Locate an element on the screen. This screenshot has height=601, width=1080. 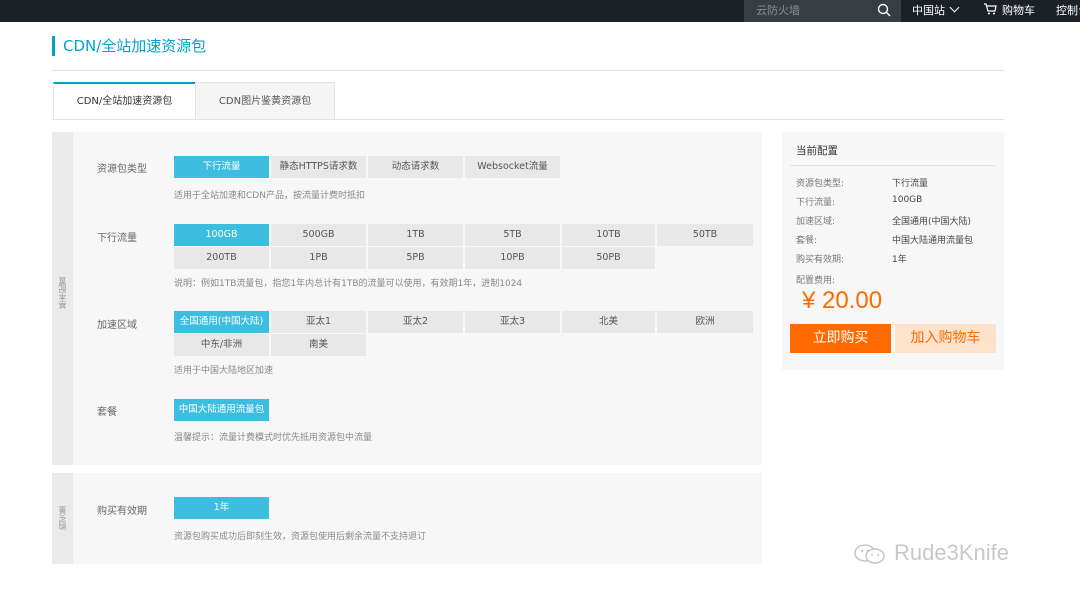
option-traffic: 10PB is located at coordinates (512, 258).